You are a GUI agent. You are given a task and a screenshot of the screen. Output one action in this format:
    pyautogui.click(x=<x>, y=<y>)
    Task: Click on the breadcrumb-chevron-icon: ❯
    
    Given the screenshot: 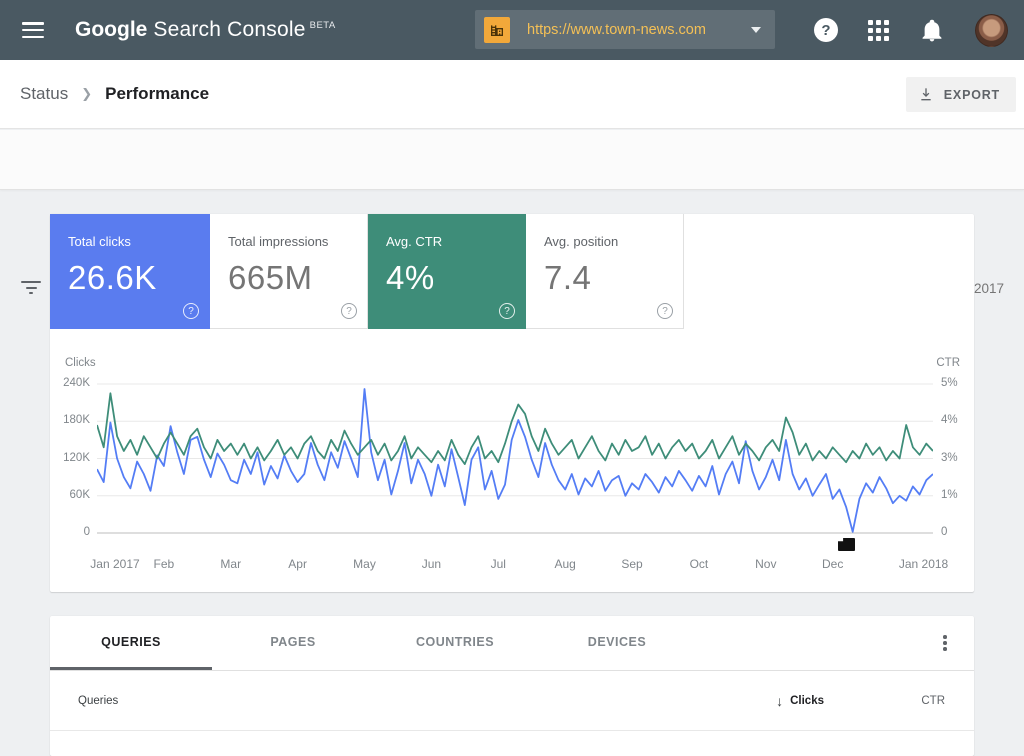 What is the action you would take?
    pyautogui.click(x=87, y=93)
    